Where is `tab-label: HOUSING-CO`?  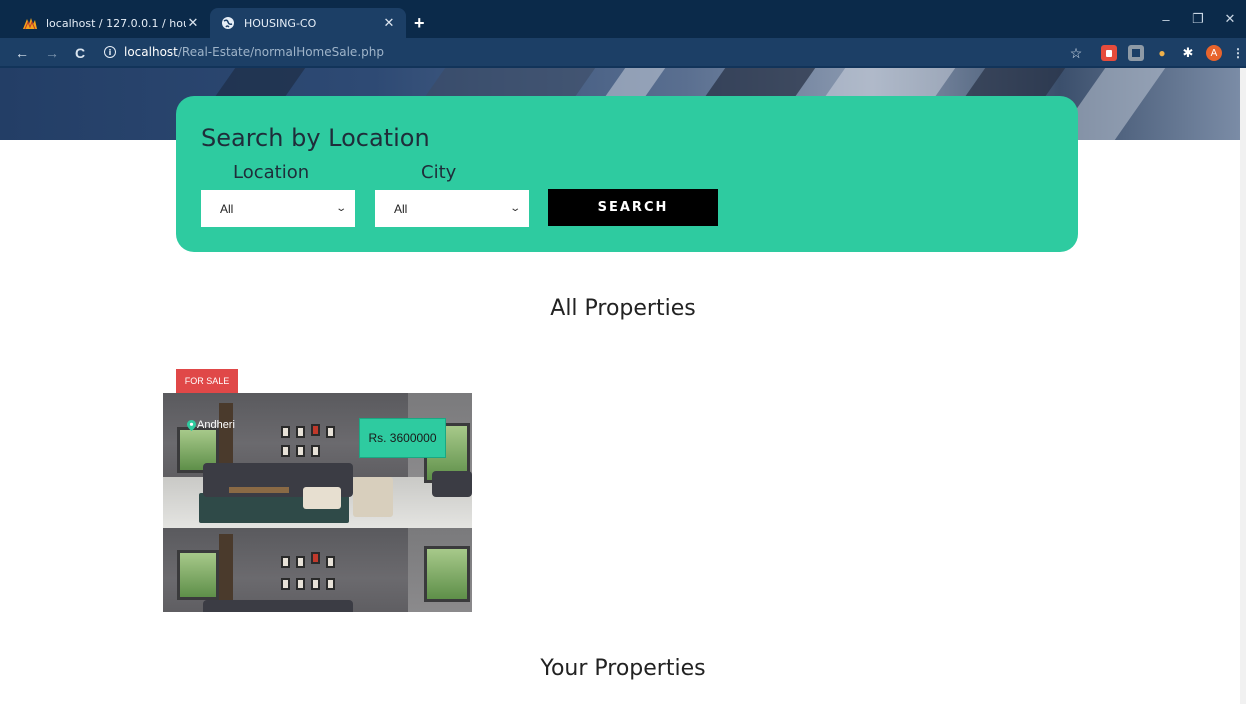
tab-label: HOUSING-CO is located at coordinates (280, 23).